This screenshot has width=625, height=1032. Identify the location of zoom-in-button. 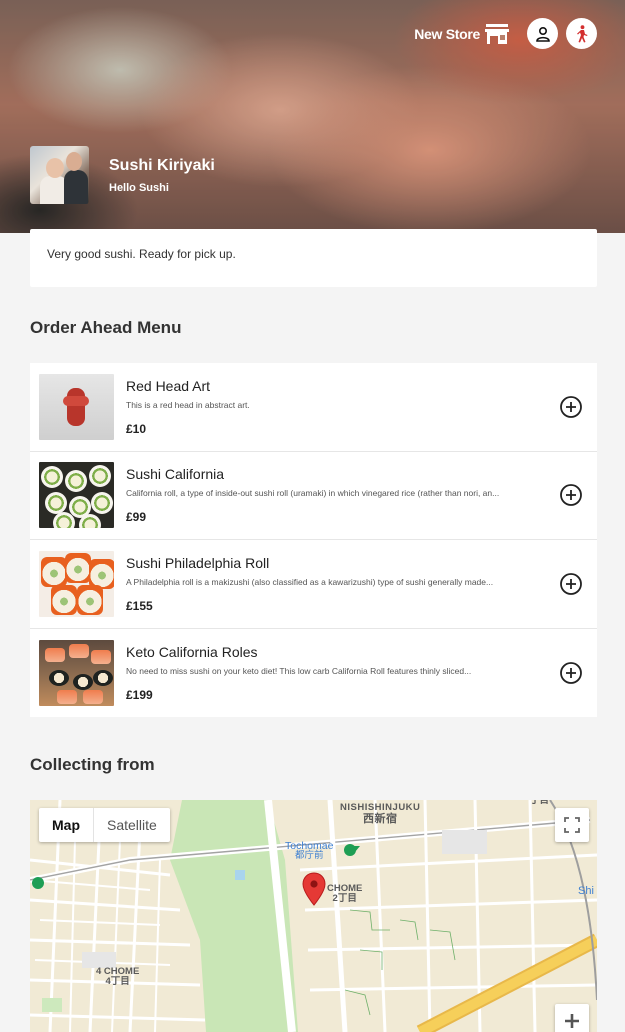
(572, 1018).